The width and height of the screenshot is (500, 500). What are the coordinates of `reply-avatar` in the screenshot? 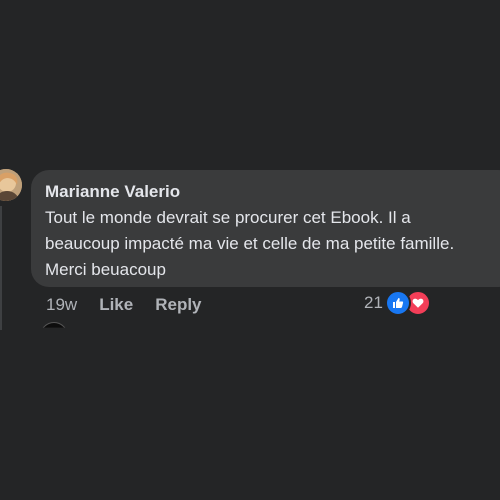 It's located at (54, 325).